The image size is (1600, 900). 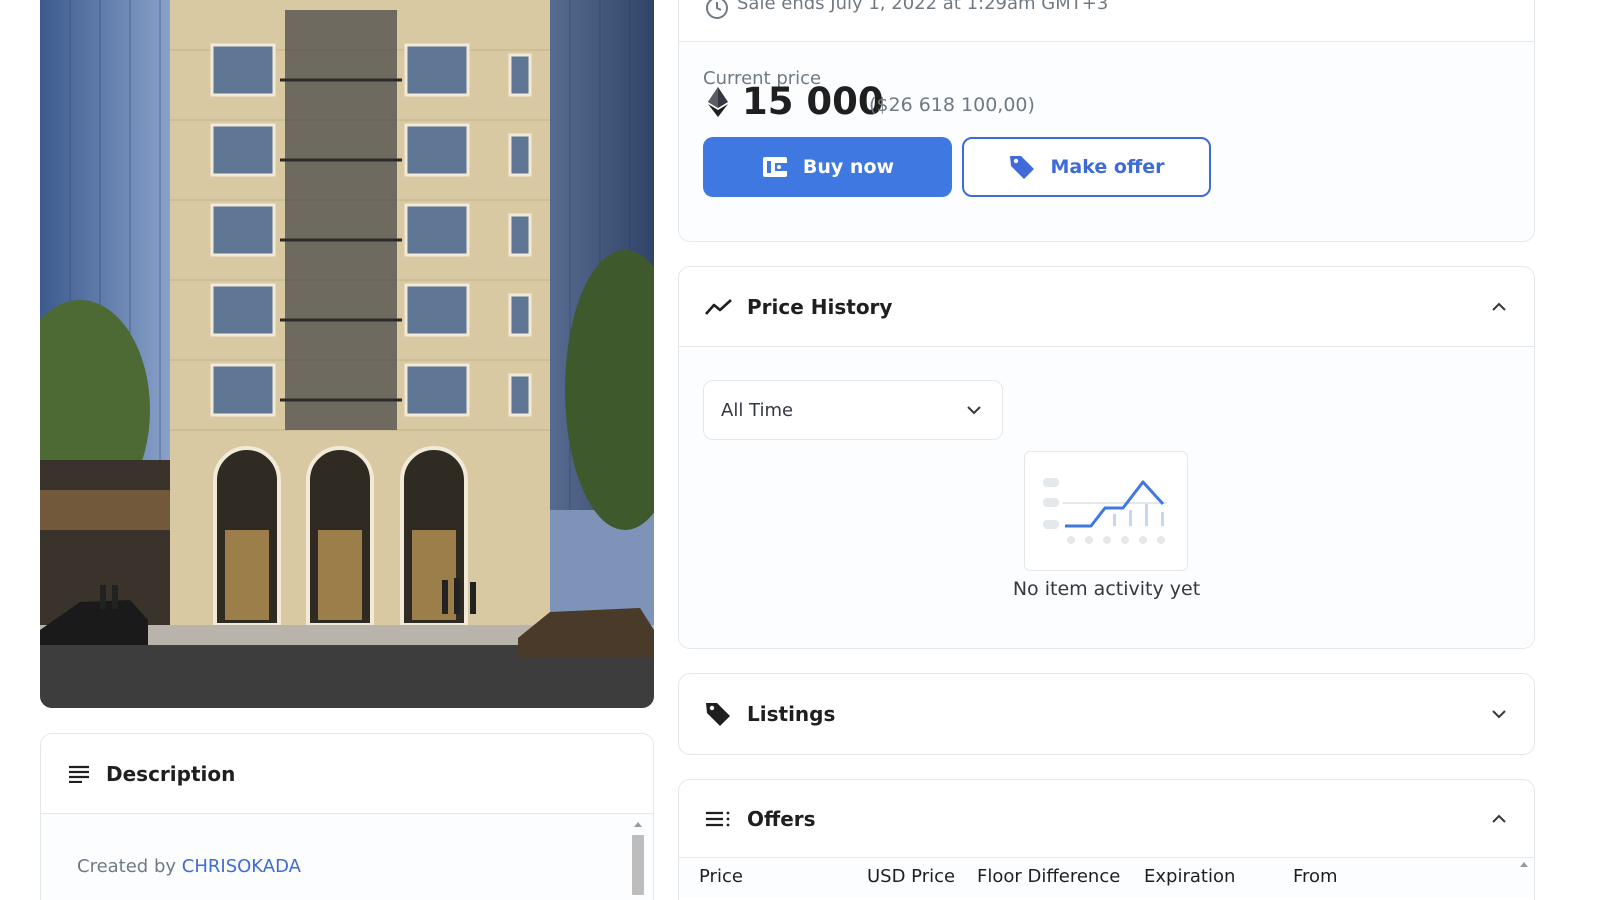 I want to click on listings-header: Listings, so click(x=1106, y=714).